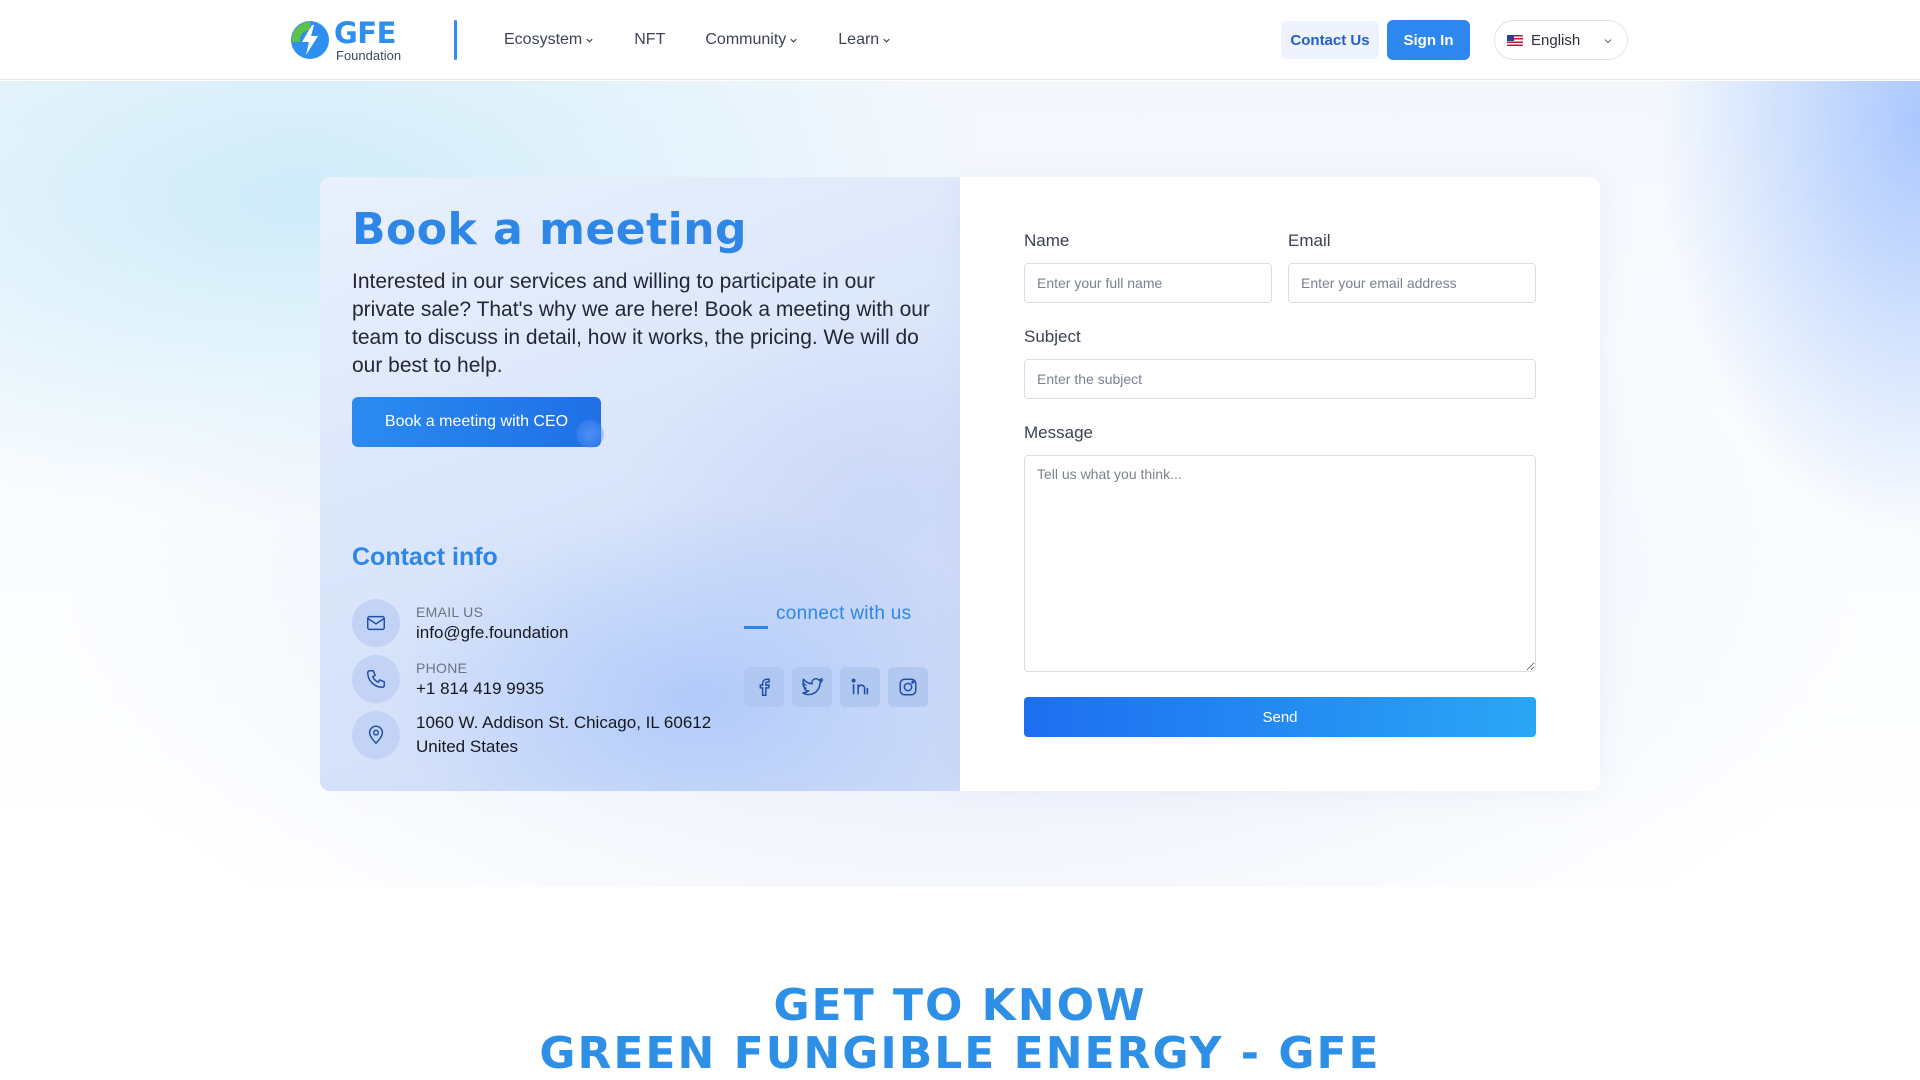 This screenshot has height=1080, width=1920. What do you see at coordinates (310, 40) in the screenshot?
I see `lightning-leaf-logo-icon` at bounding box center [310, 40].